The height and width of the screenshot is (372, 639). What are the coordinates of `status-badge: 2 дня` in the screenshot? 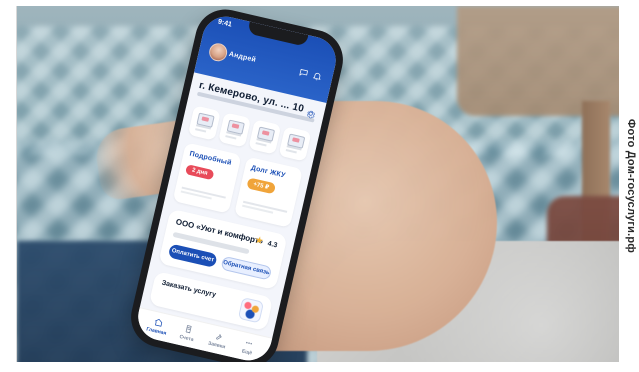 It's located at (199, 172).